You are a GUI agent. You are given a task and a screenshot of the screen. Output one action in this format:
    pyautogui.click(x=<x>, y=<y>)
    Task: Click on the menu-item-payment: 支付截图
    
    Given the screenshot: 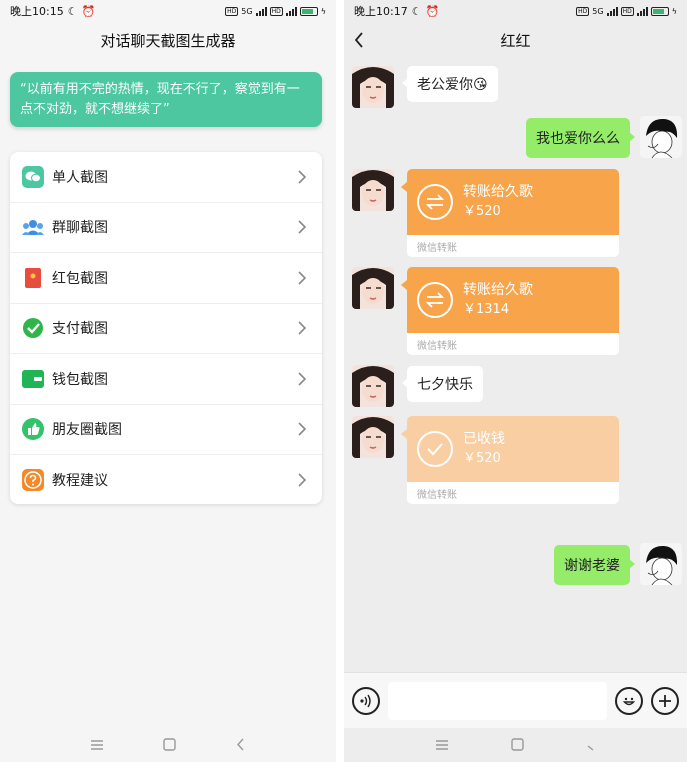 What is the action you would take?
    pyautogui.click(x=166, y=329)
    